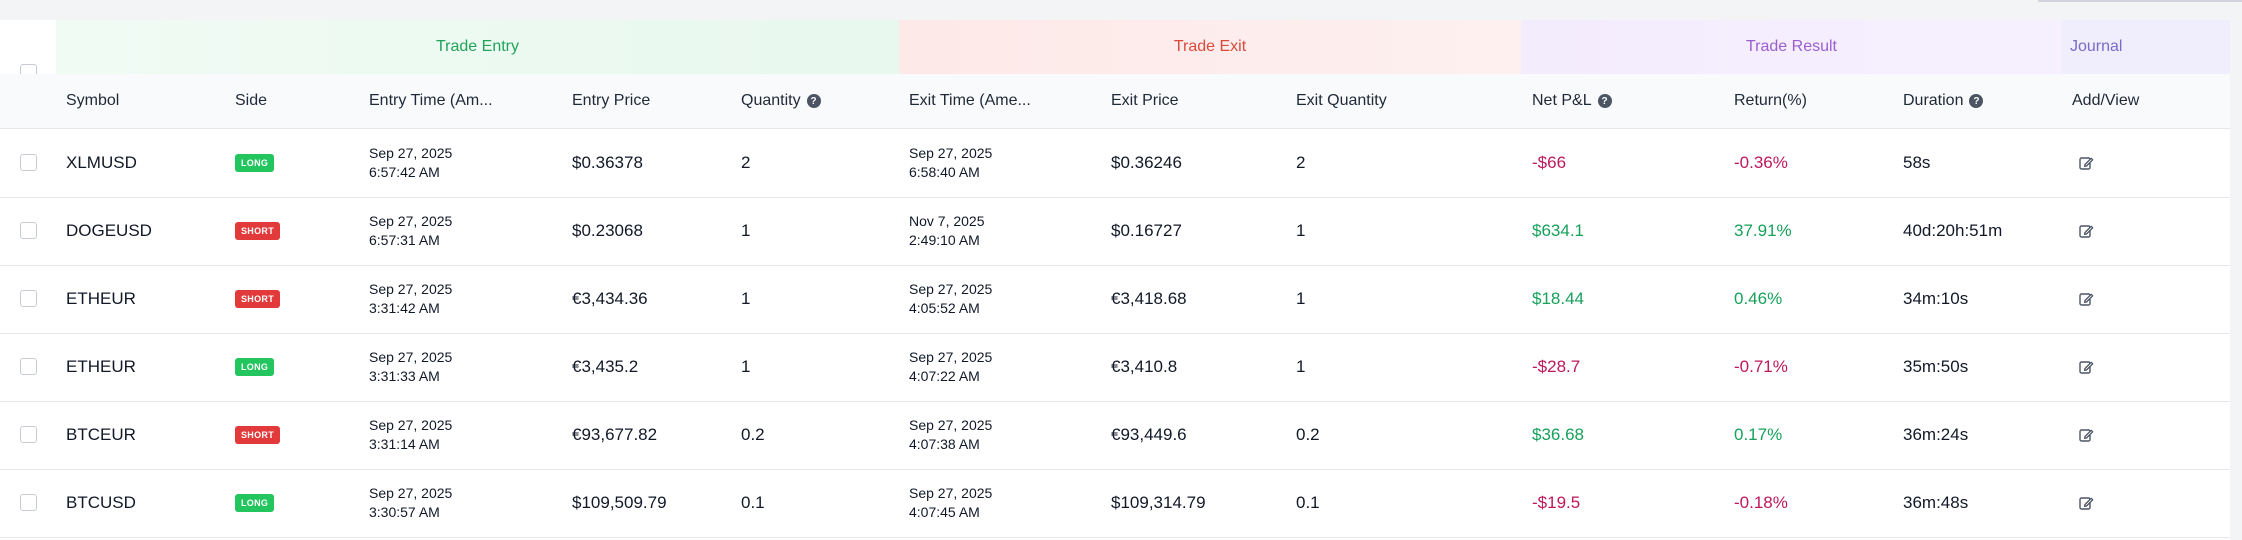 Image resolution: width=2242 pixels, height=540 pixels. Describe the element at coordinates (1953, 230) in the screenshot. I see `duration-cell: 40d:20h:51m` at that location.